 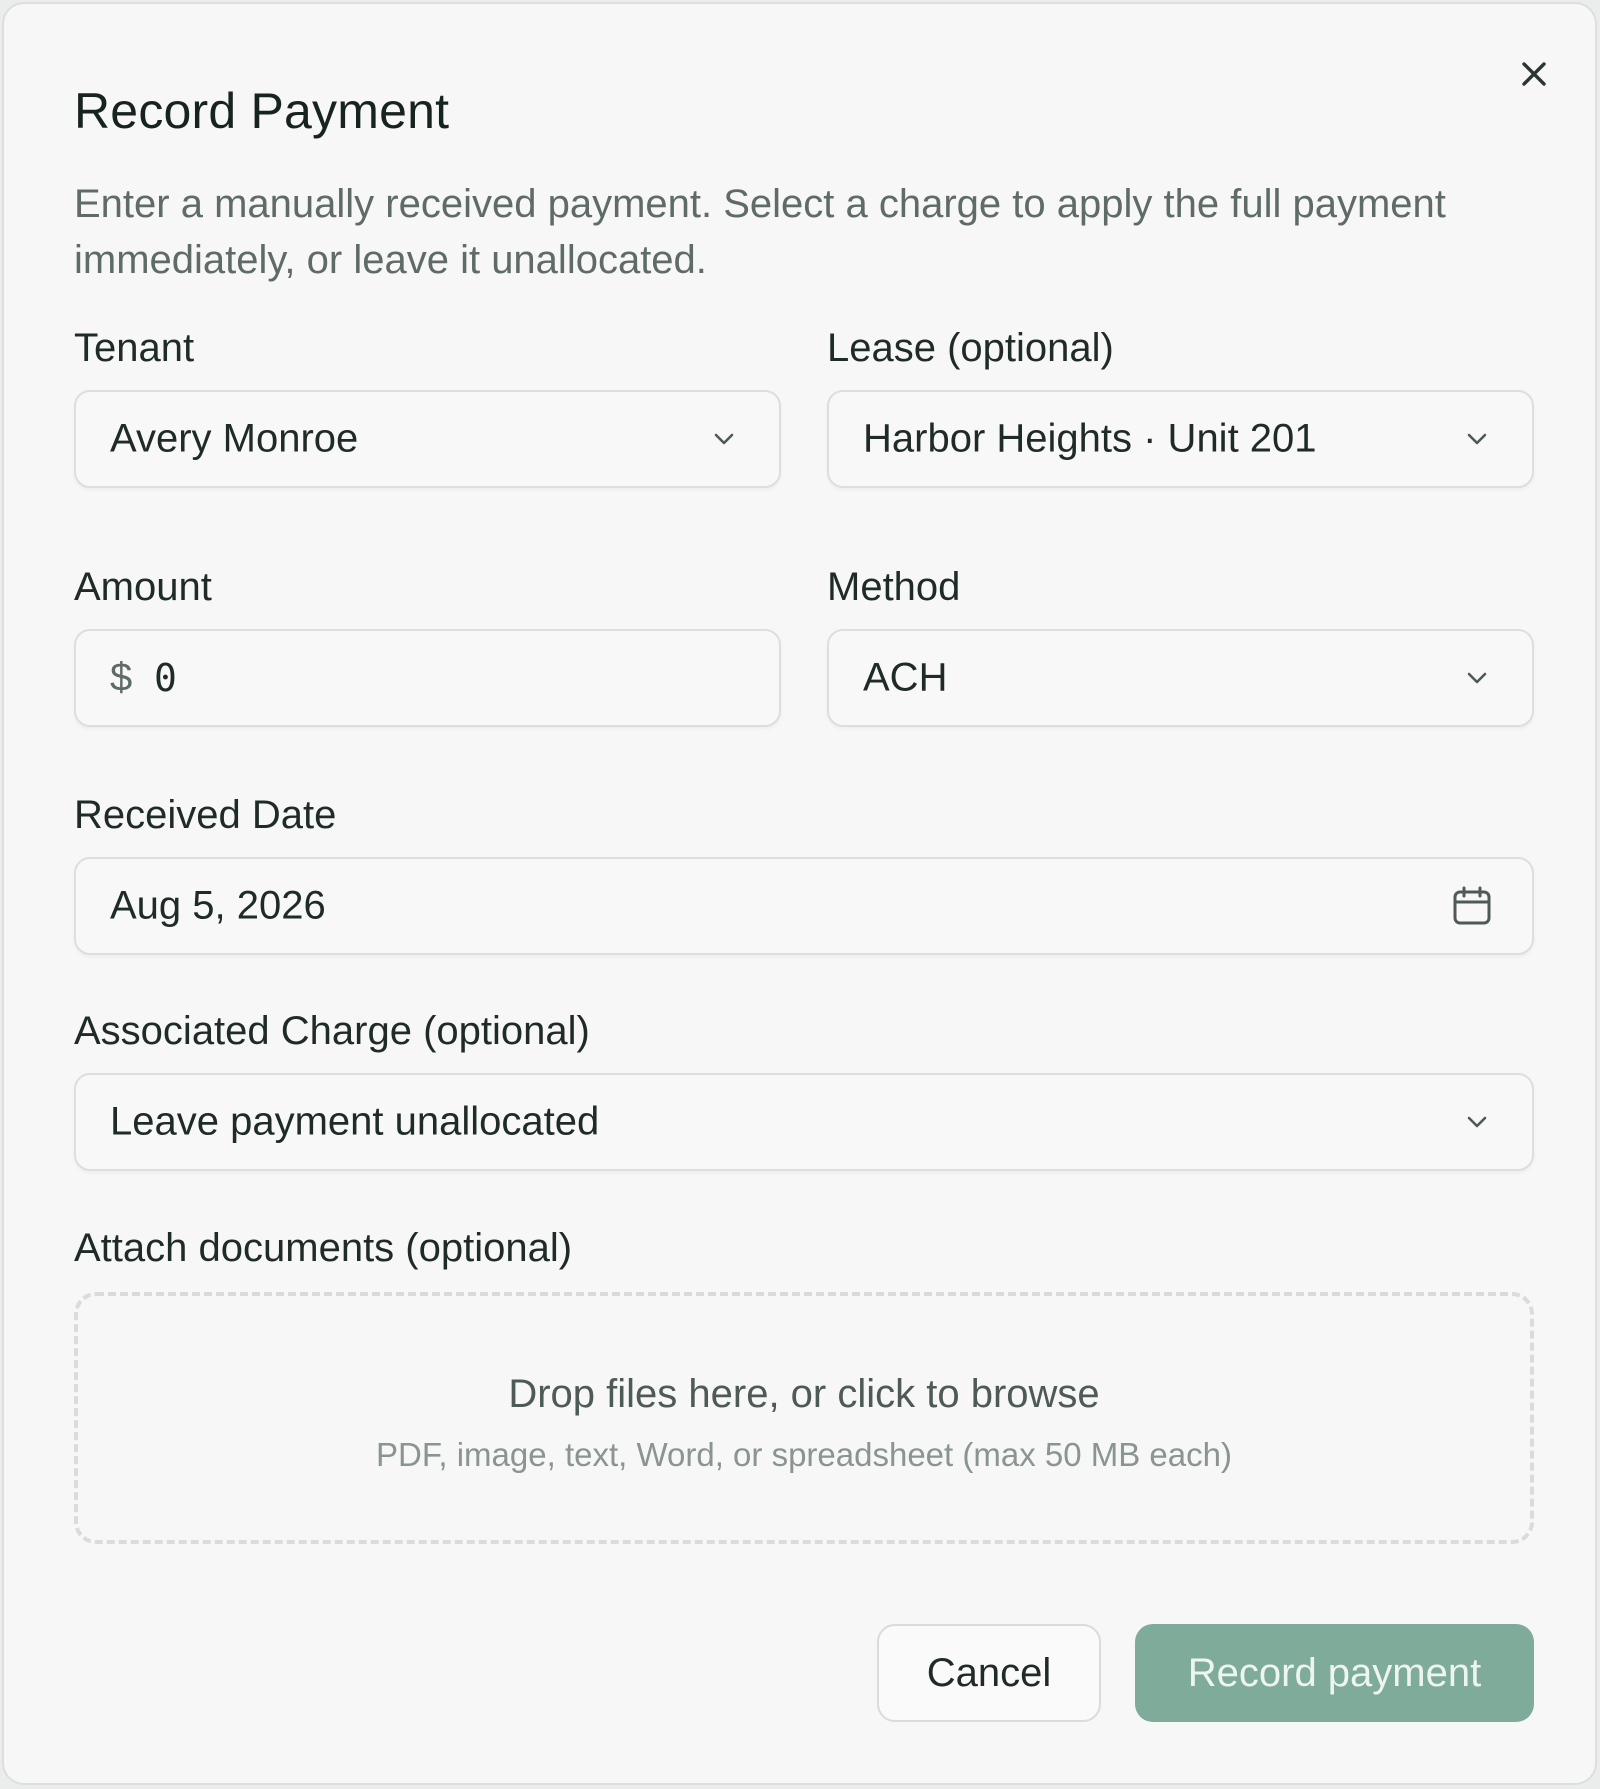 I want to click on record-payment-button: Record payment, so click(x=1334, y=1673).